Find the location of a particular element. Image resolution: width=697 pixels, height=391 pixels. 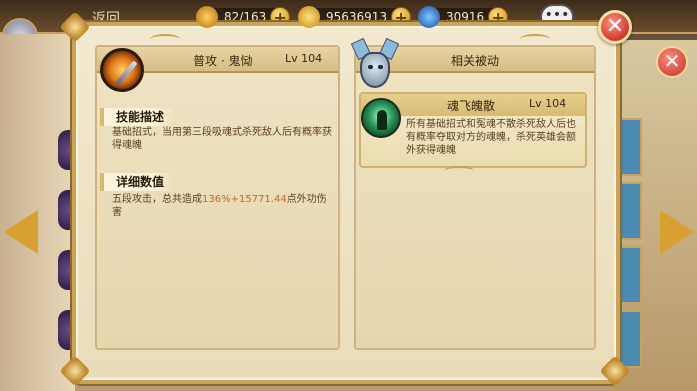

passive-skill-level: Lv 104 is located at coordinates (548, 103).